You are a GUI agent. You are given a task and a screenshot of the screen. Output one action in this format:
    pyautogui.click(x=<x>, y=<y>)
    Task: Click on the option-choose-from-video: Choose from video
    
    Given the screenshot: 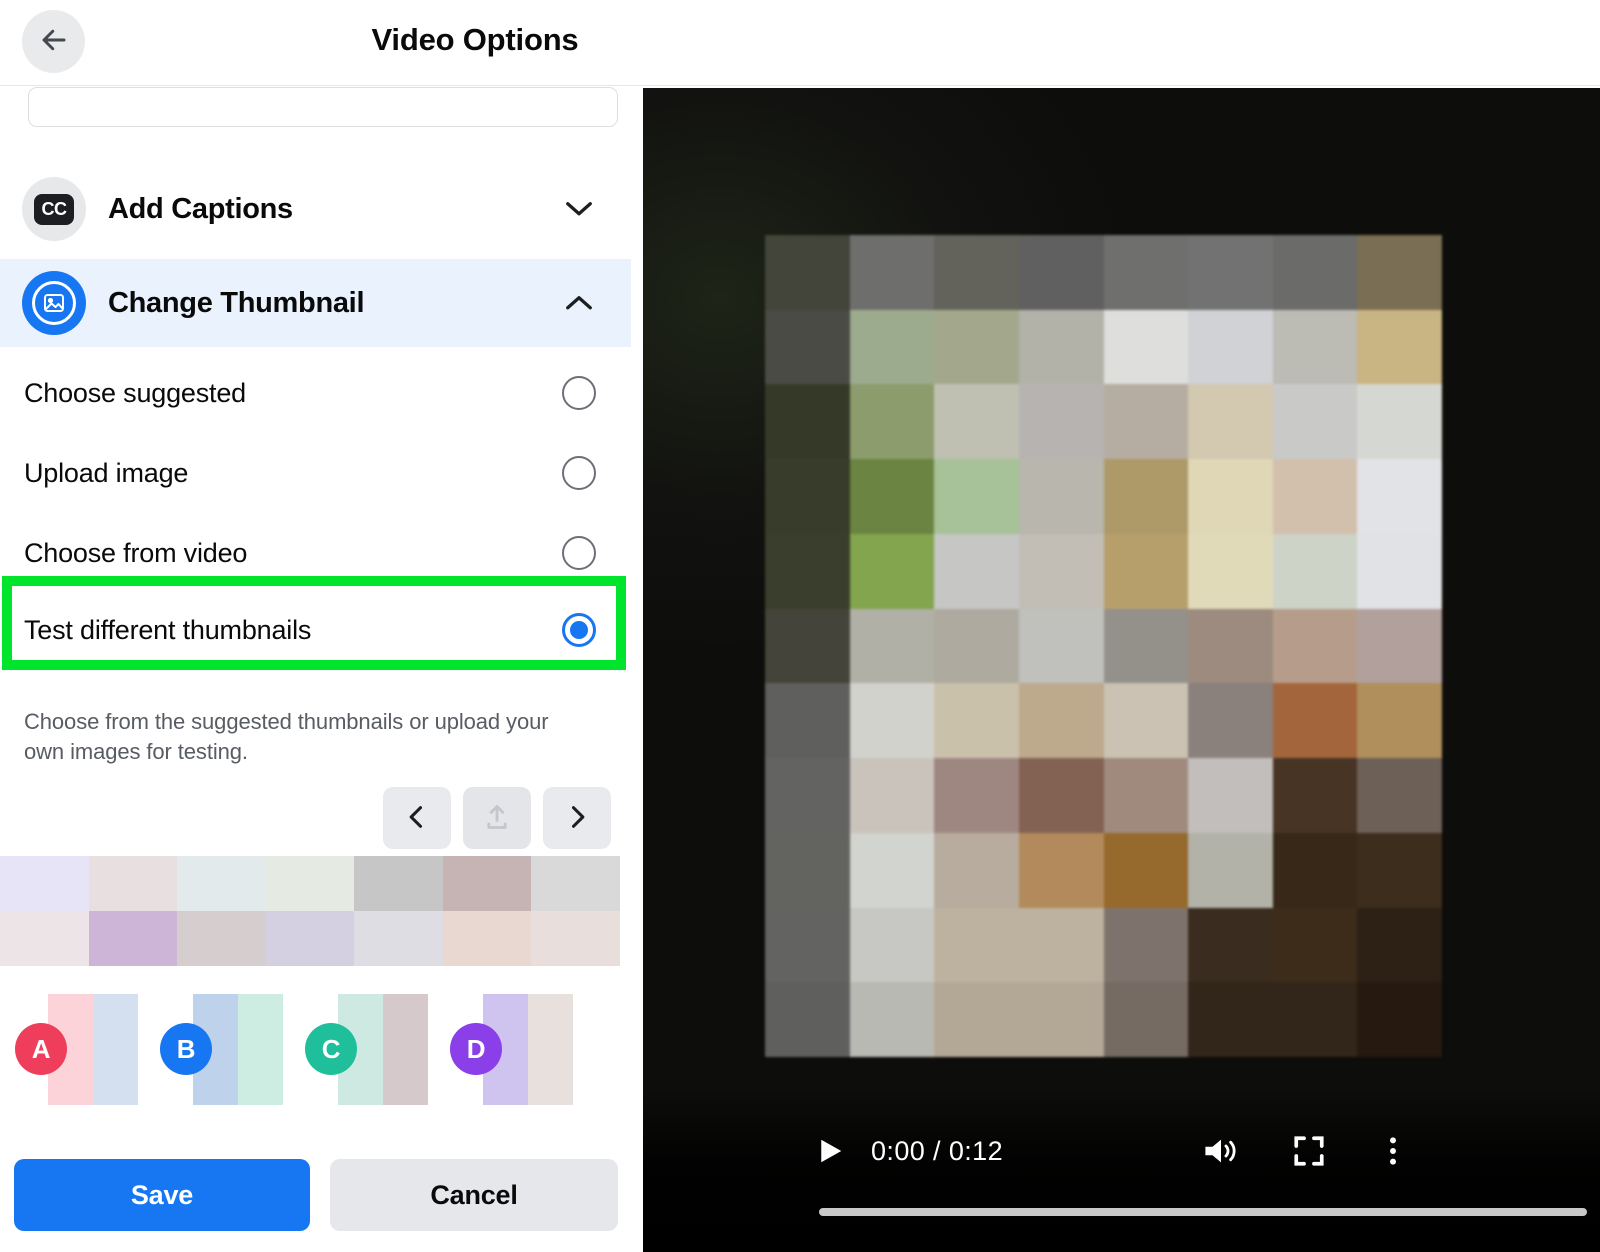 What is the action you would take?
    pyautogui.click(x=316, y=553)
    